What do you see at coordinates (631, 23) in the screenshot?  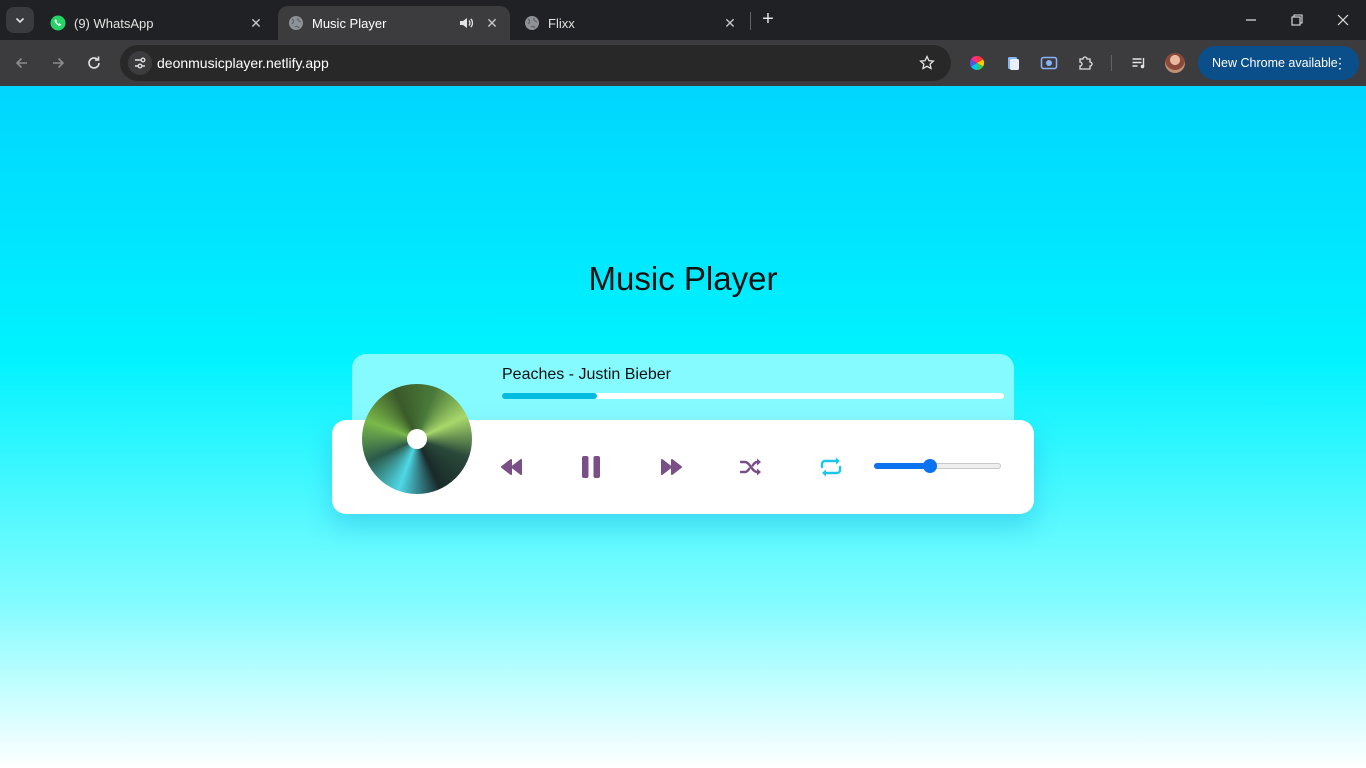 I see `tab-flixx: Flixx ✕` at bounding box center [631, 23].